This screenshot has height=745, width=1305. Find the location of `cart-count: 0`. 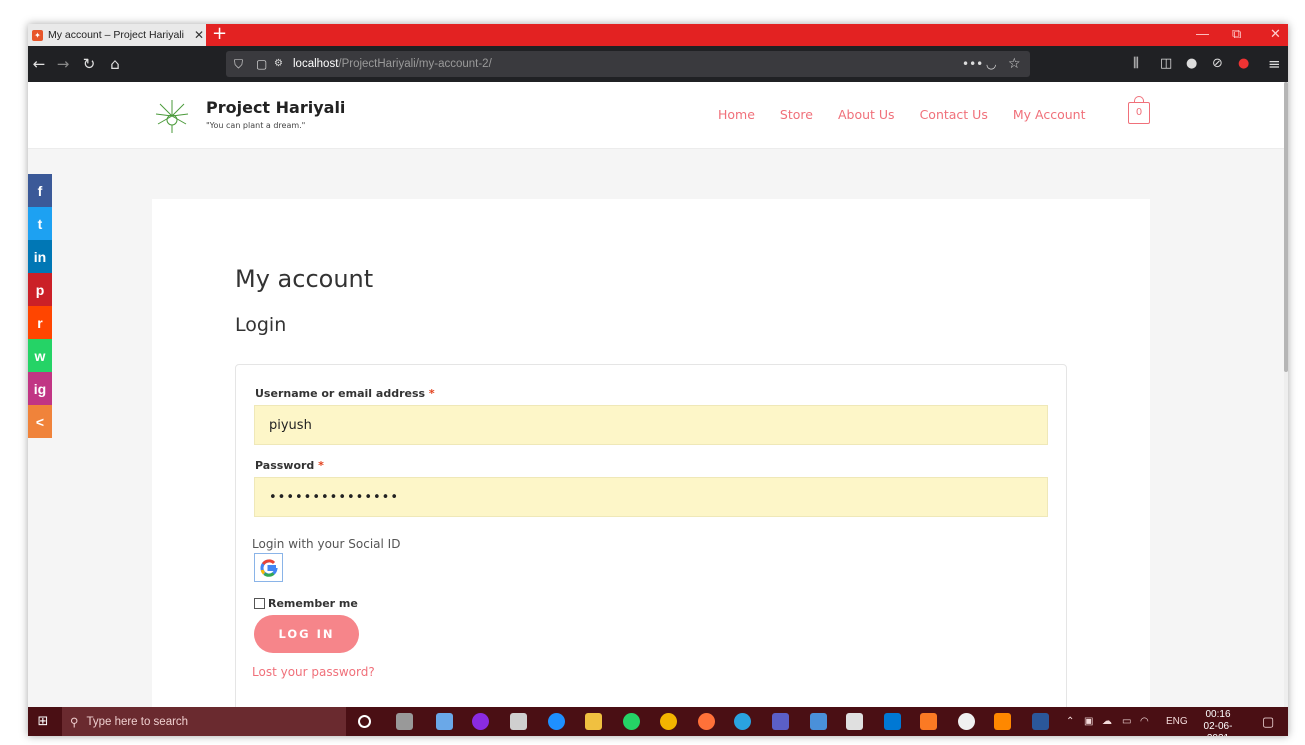

cart-count: 0 is located at coordinates (1139, 112).